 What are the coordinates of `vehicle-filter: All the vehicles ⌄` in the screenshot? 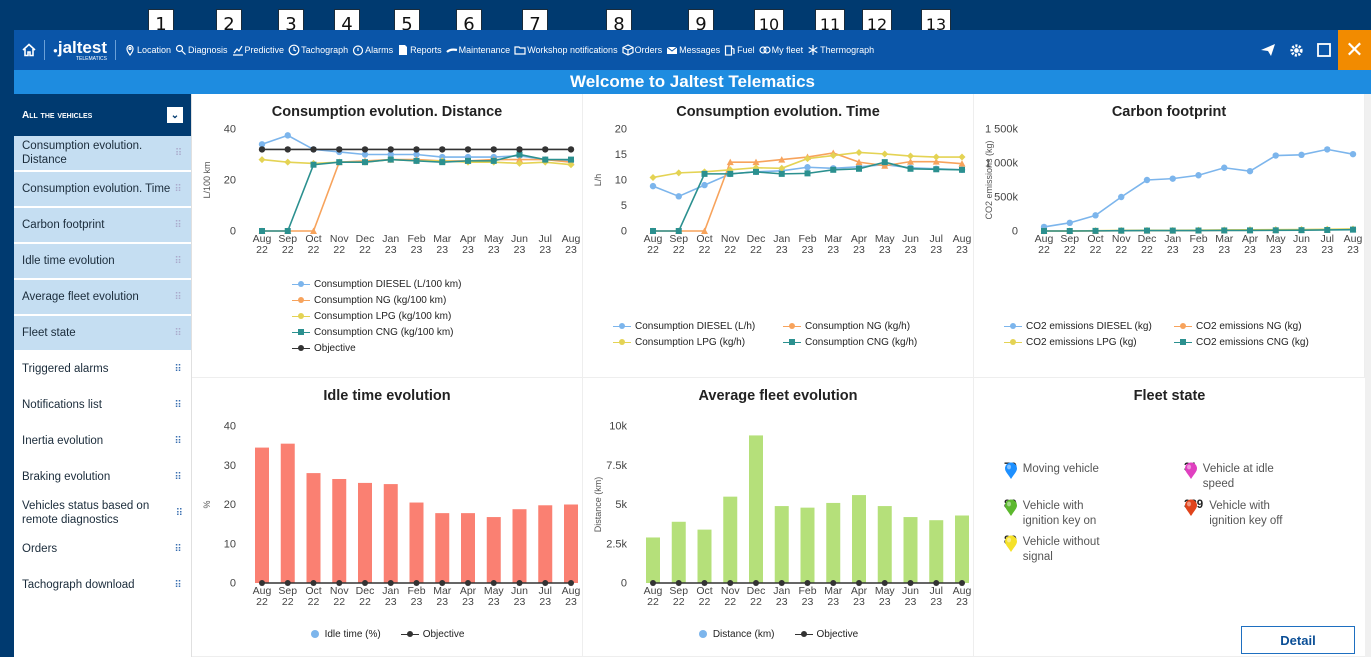 It's located at (102, 115).